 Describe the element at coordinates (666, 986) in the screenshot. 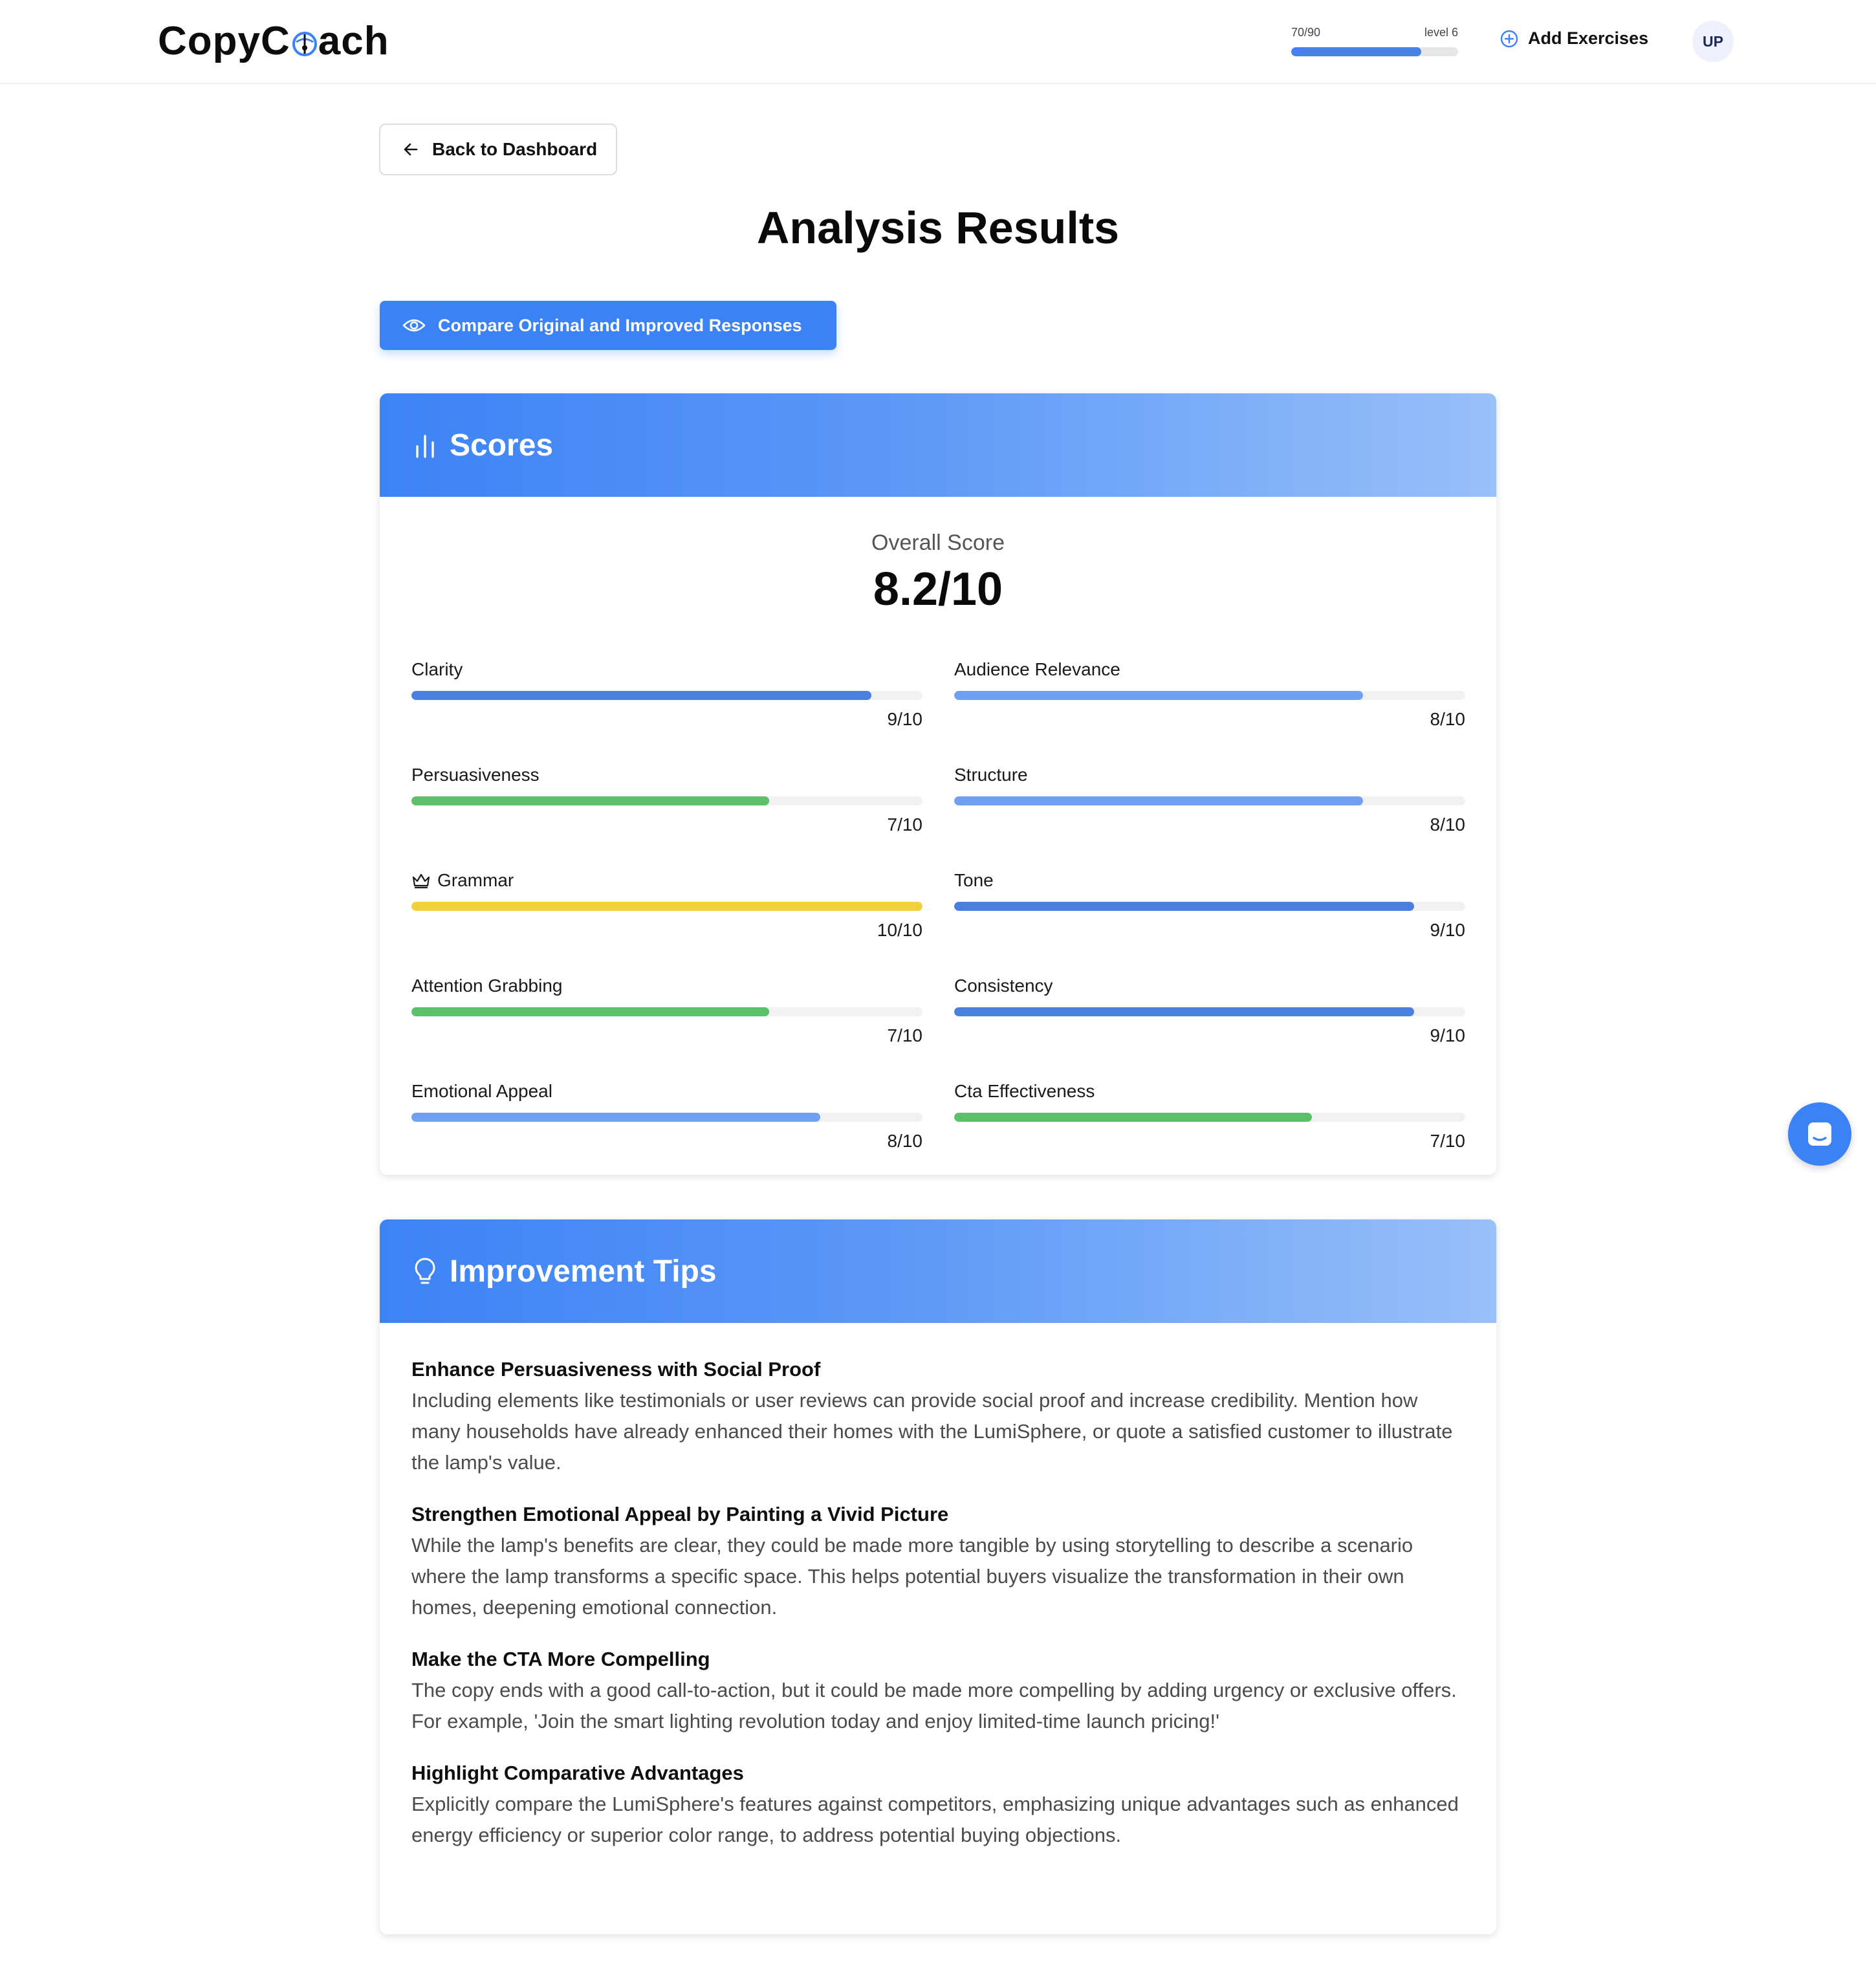

I see `score-metric-label-row: Attention Grabbing` at that location.